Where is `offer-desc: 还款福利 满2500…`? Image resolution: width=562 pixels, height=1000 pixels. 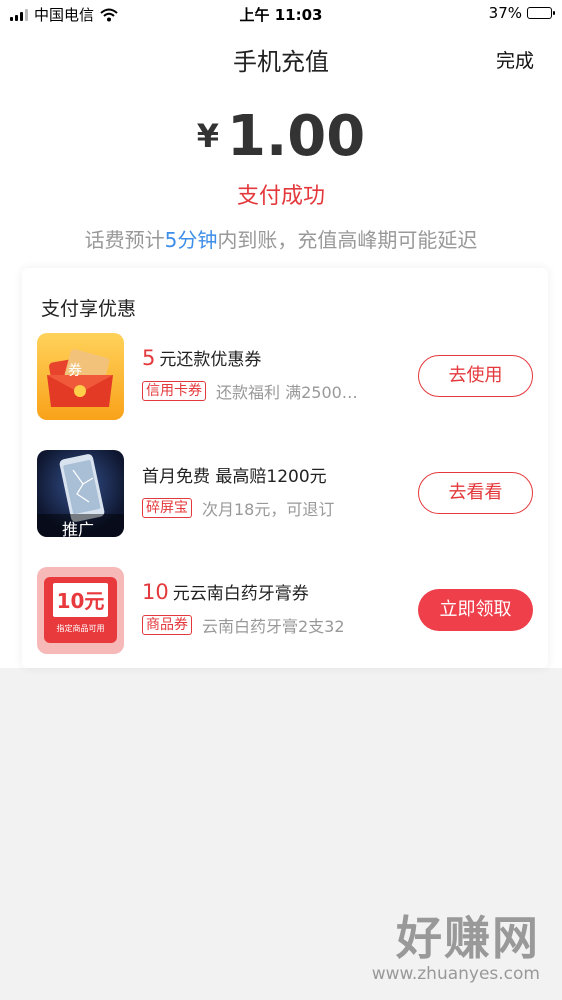
offer-desc: 还款福利 满2500… is located at coordinates (287, 392).